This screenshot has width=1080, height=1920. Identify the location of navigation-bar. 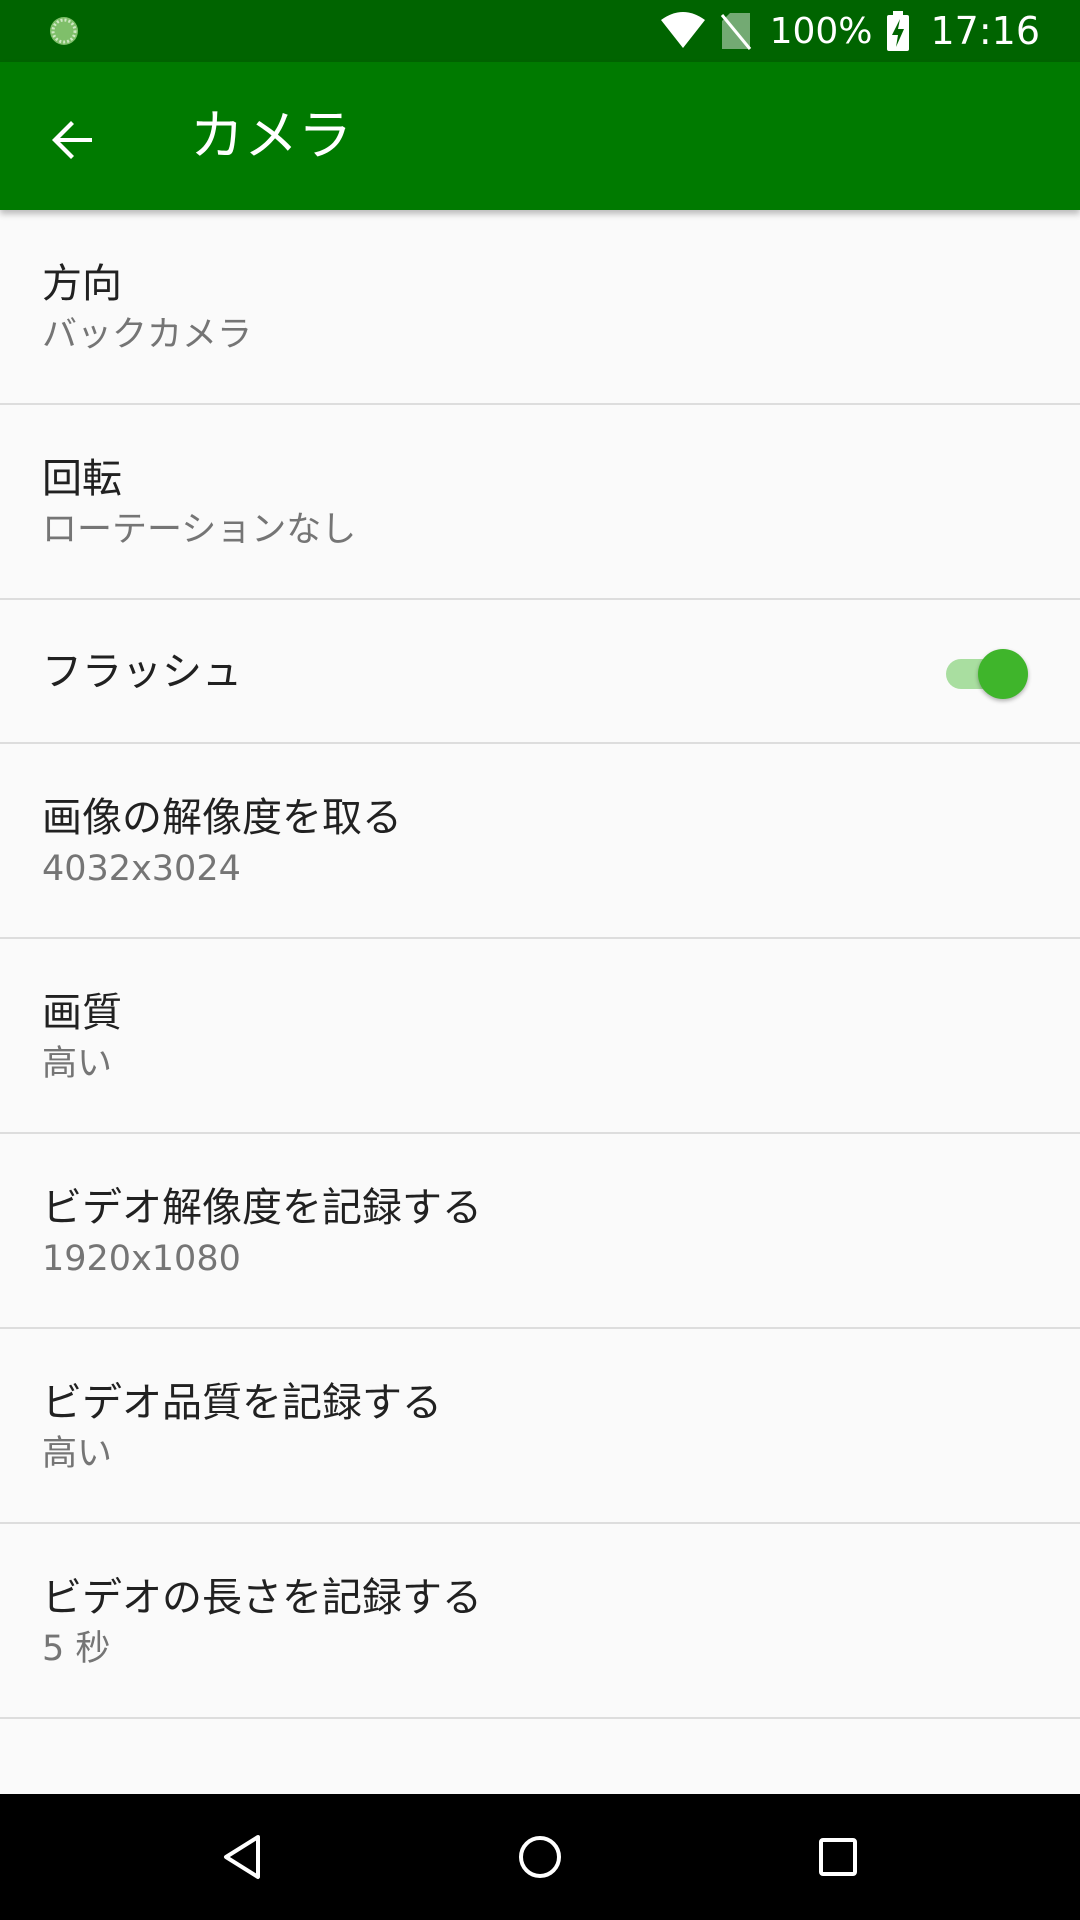
(540, 1857).